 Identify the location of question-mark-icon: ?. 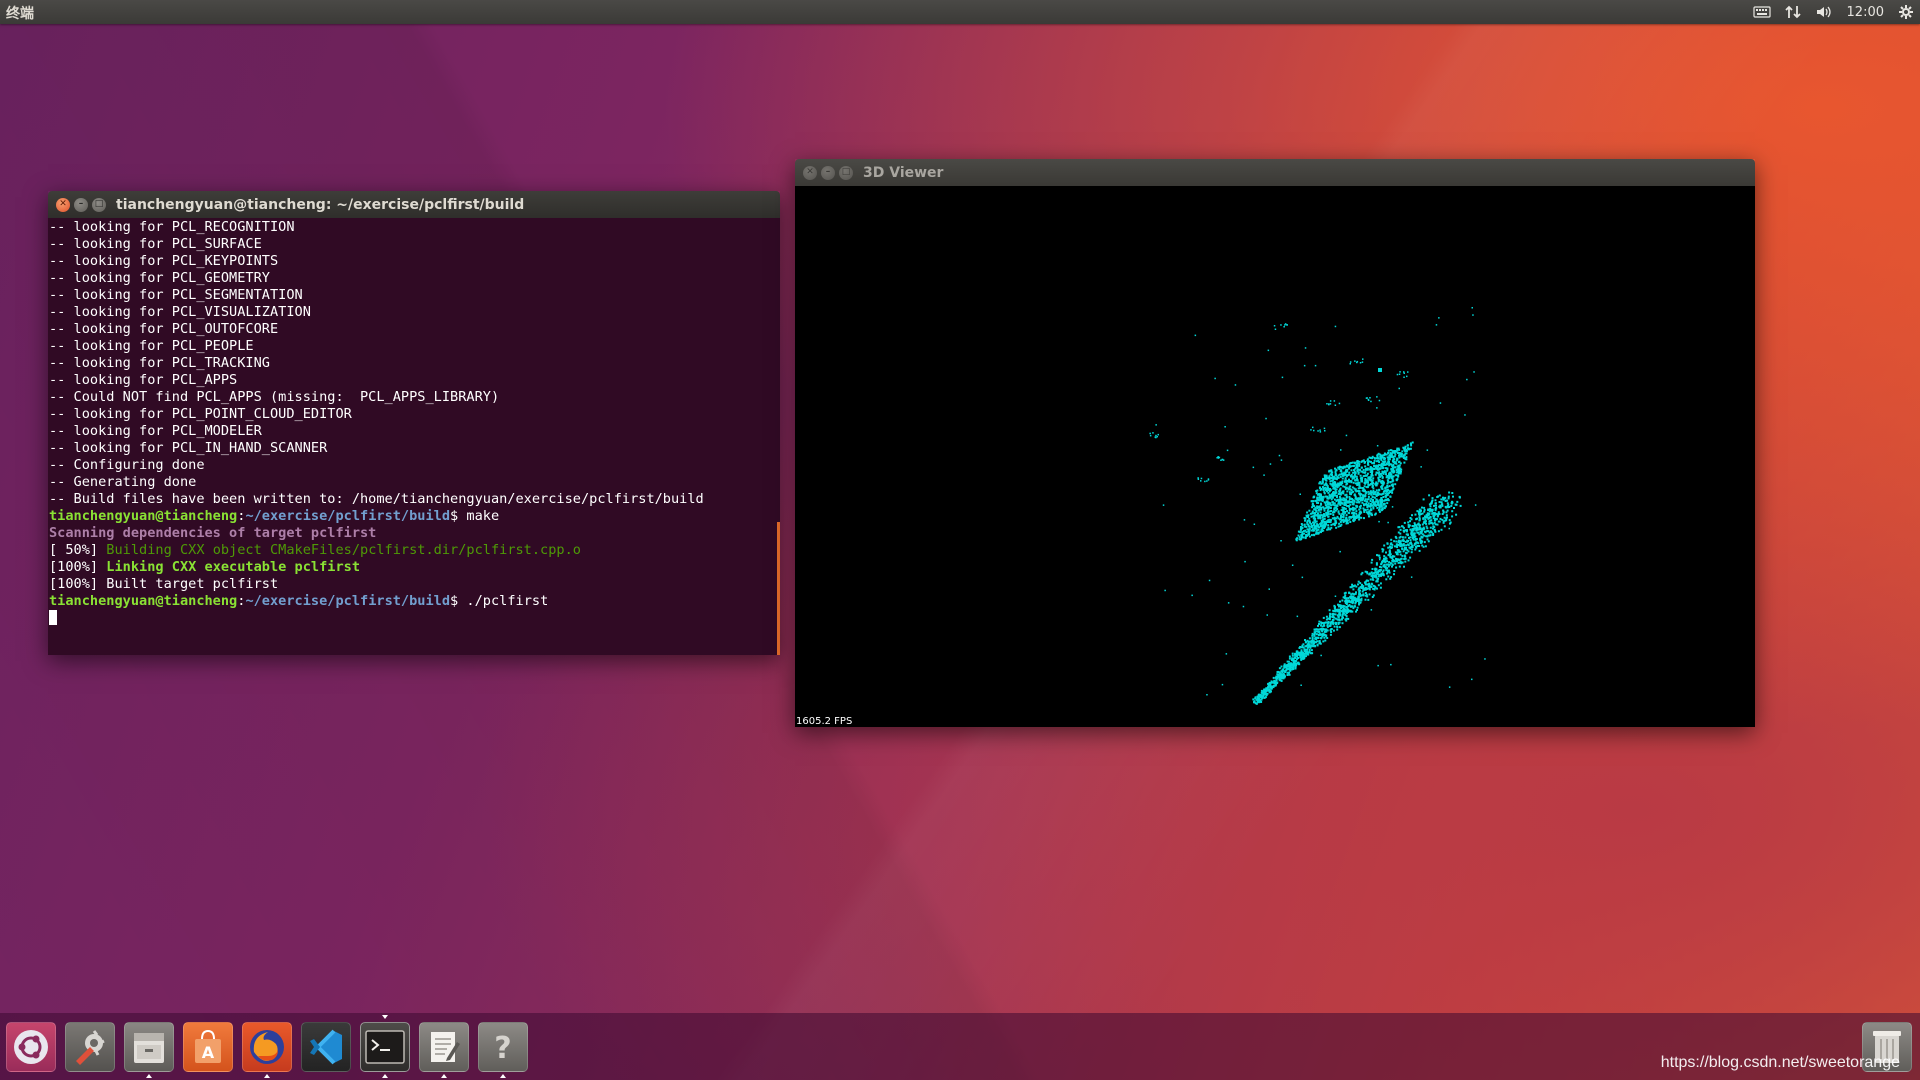
(502, 1048).